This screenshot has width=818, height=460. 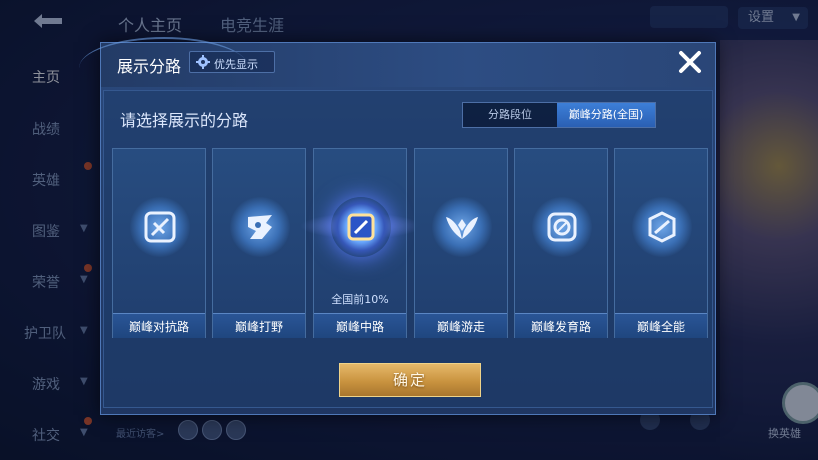 What do you see at coordinates (397, 62) in the screenshot?
I see `dialog-header: 展示分路 优先显示` at bounding box center [397, 62].